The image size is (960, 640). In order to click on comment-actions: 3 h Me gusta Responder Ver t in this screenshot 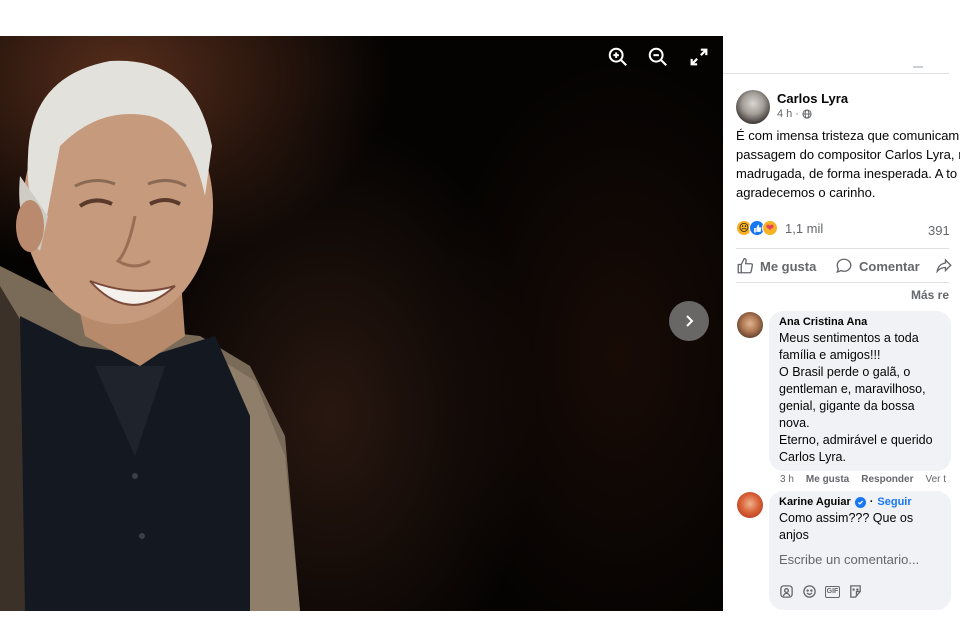, I will do `click(863, 479)`.